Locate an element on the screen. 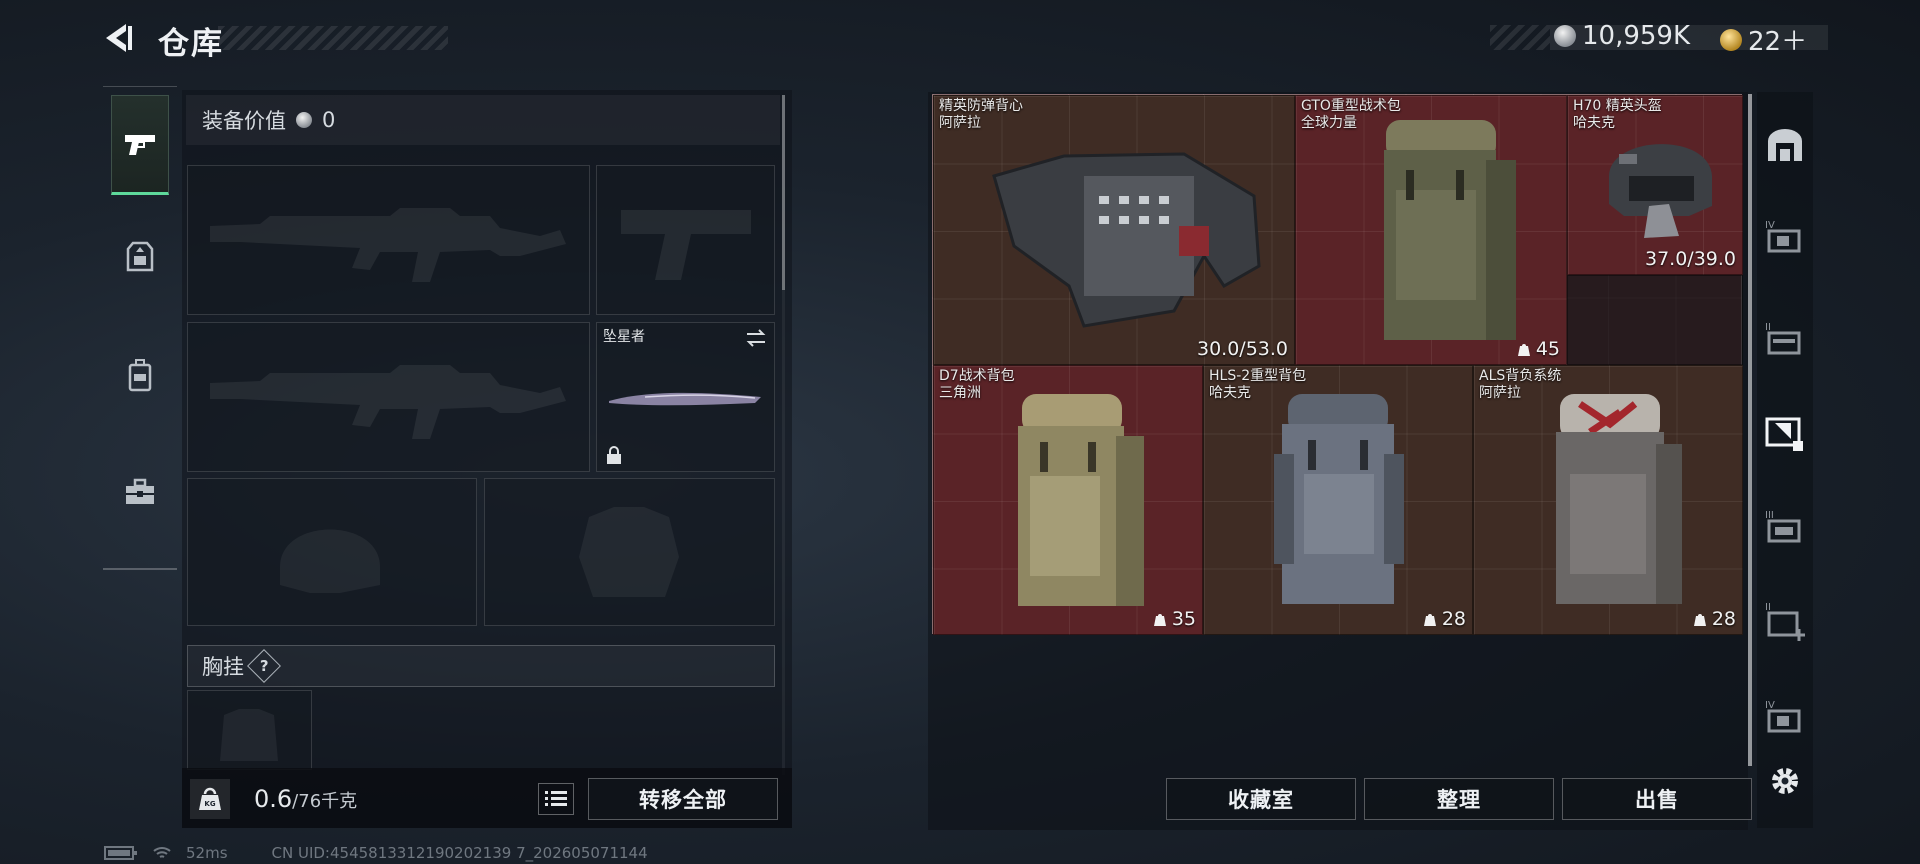  back-arrow-icon is located at coordinates (119, 38).